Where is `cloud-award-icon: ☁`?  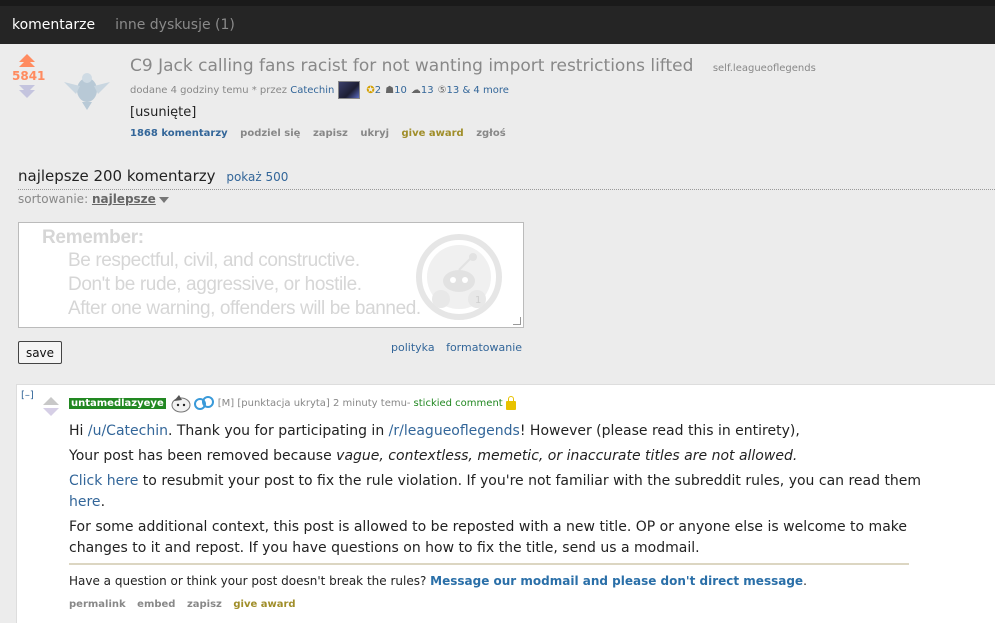
cloud-award-icon: ☁ is located at coordinates (415, 90).